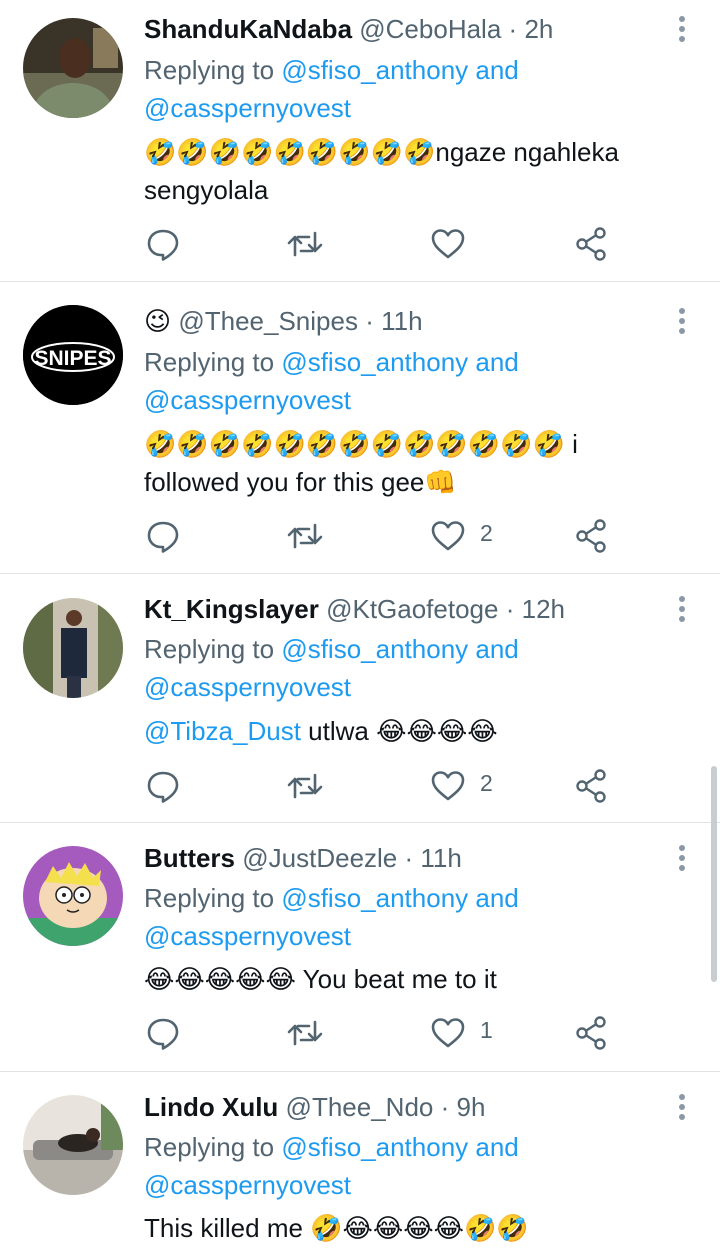 This screenshot has height=1255, width=720. What do you see at coordinates (543, 609) in the screenshot?
I see `timestamp: 12h` at bounding box center [543, 609].